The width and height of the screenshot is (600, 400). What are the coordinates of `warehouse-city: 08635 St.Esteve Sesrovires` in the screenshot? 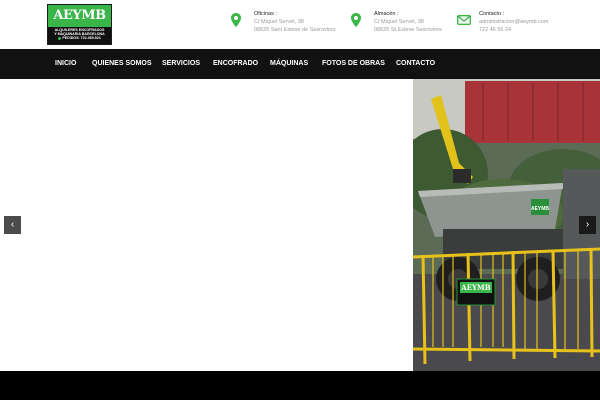 It's located at (408, 30).